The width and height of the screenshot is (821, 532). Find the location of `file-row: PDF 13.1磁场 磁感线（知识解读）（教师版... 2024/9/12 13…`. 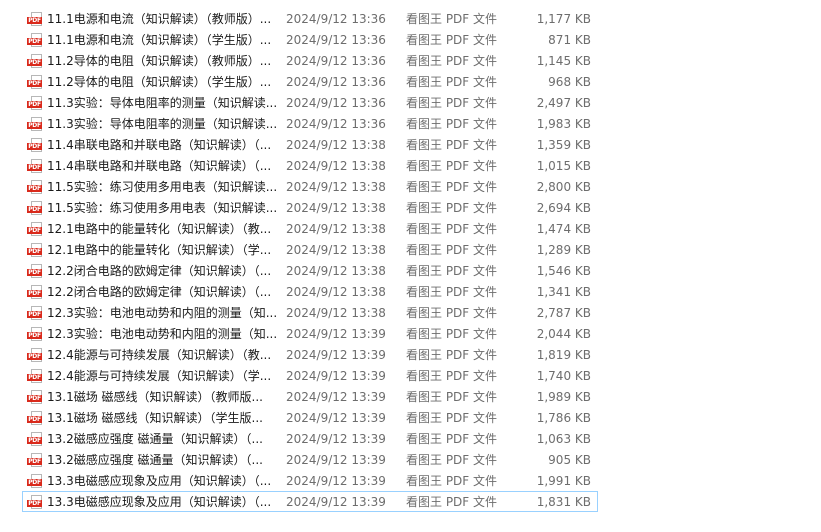

file-row: PDF 13.1磁场 磁感线（知识解读）（教师版... 2024/9/12 13… is located at coordinates (310, 396).